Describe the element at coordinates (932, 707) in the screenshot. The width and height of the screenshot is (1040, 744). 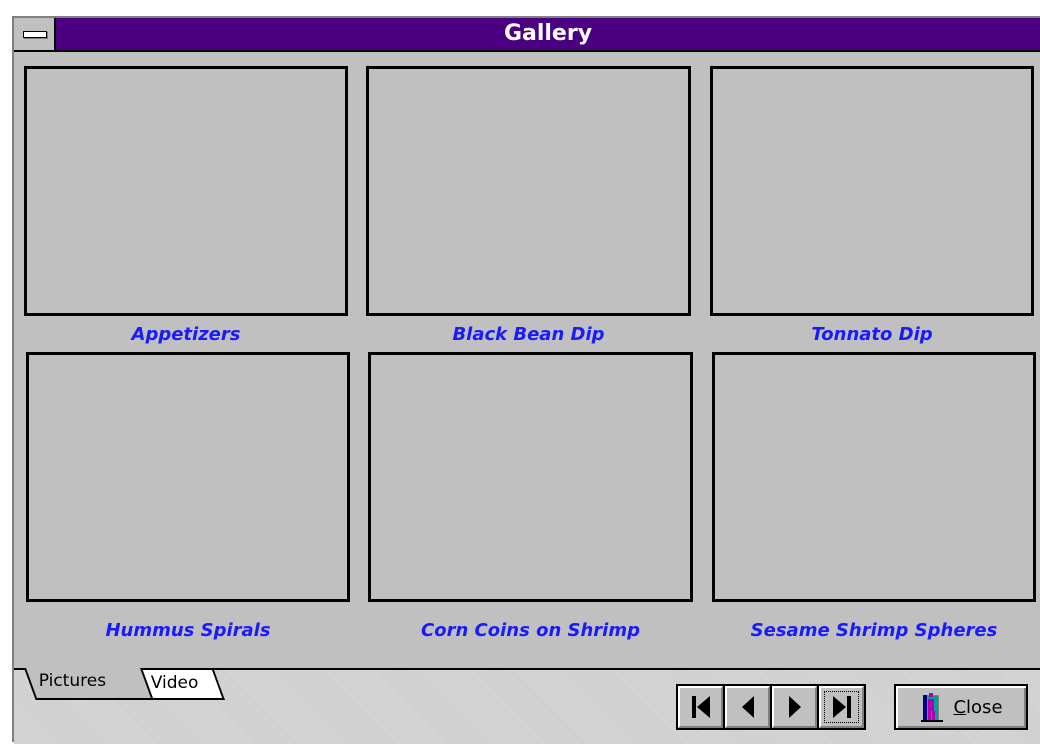
I see `exit-door-icon` at that location.